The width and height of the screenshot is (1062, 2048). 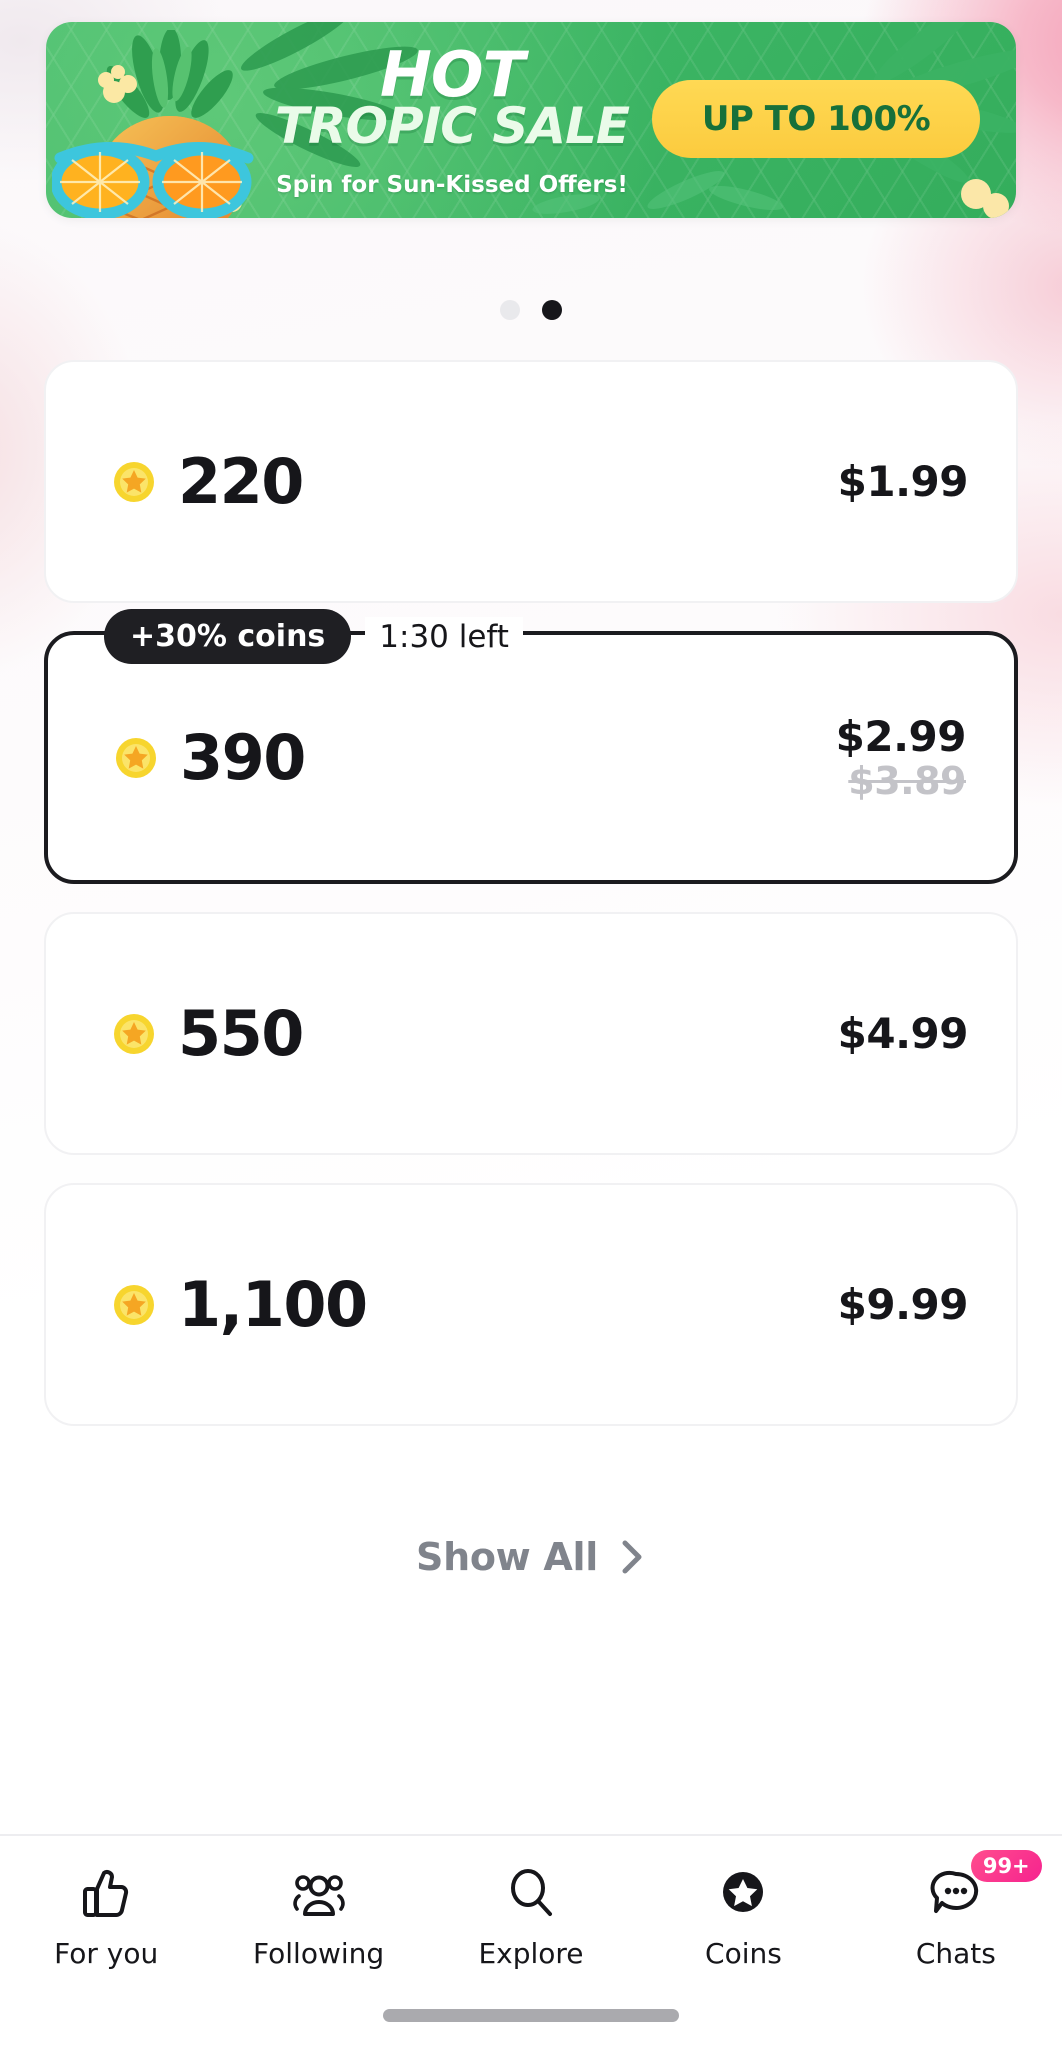 I want to click on package-price: $9.99, so click(x=903, y=1304).